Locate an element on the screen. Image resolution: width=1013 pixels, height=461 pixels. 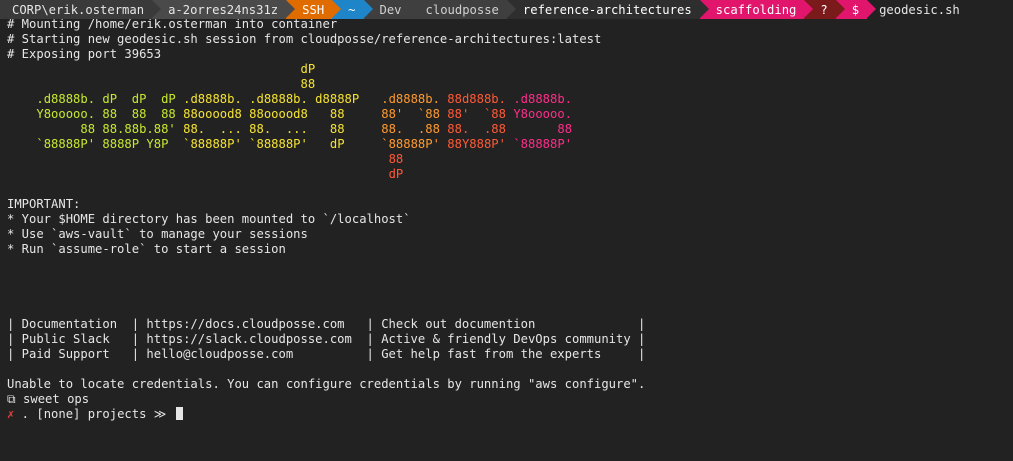
shell-prompt: ✗ . [none] projects ≫ is located at coordinates (326, 414).